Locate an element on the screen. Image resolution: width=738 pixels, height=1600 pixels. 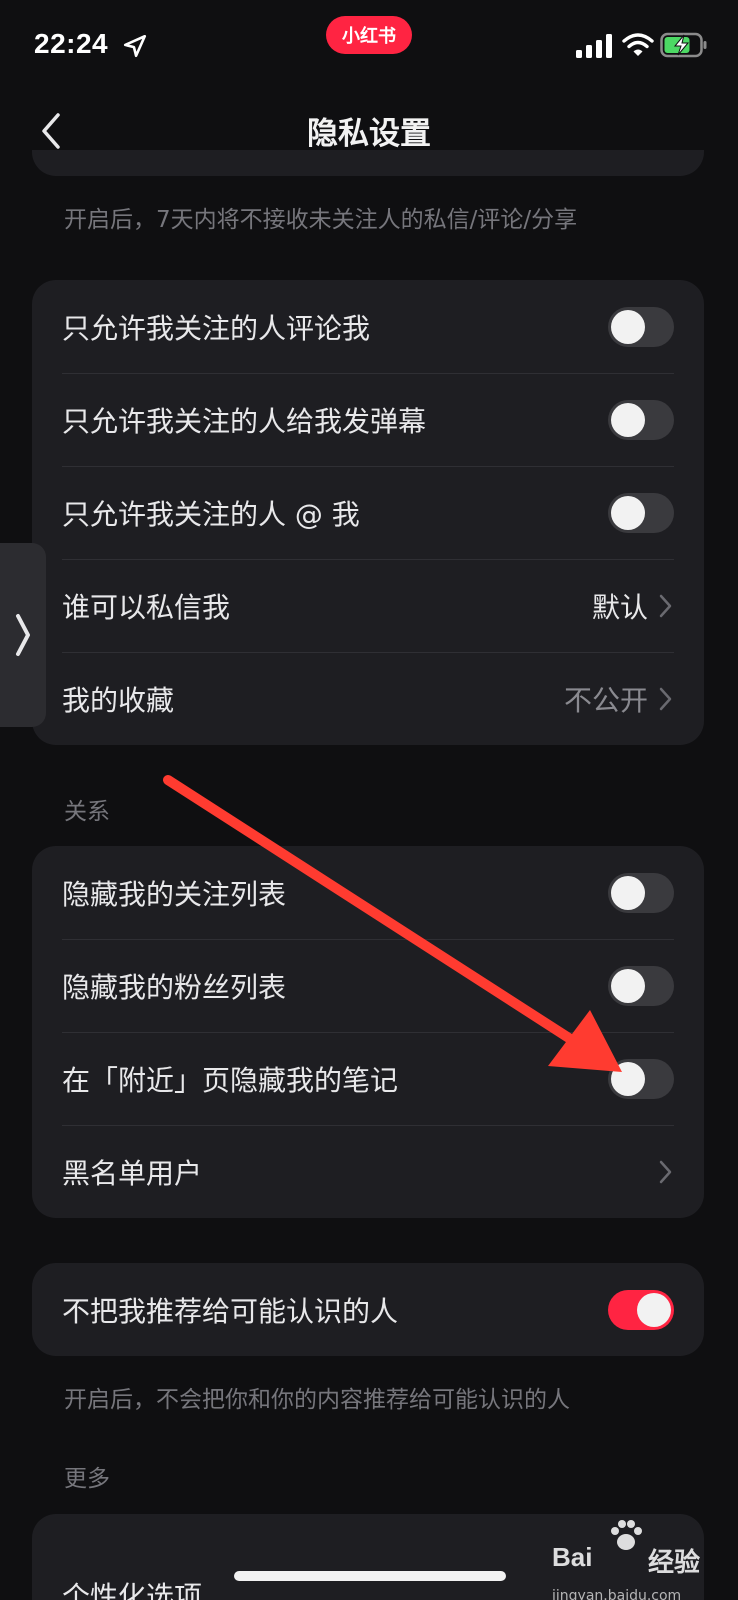
list-item-no-recommend: 不把我推荐给可能认识的人 is located at coordinates (368, 1309).